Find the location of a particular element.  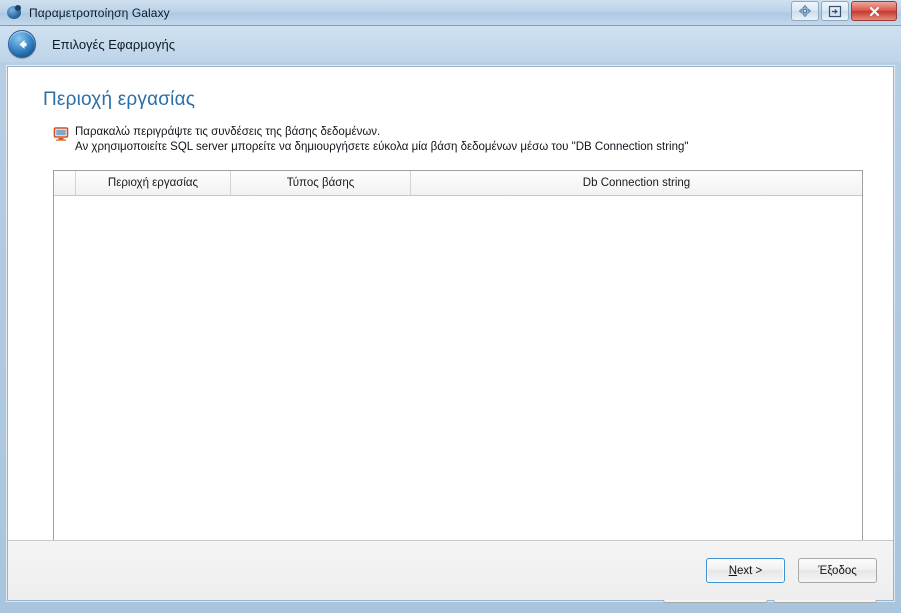

back-button is located at coordinates (22, 44).